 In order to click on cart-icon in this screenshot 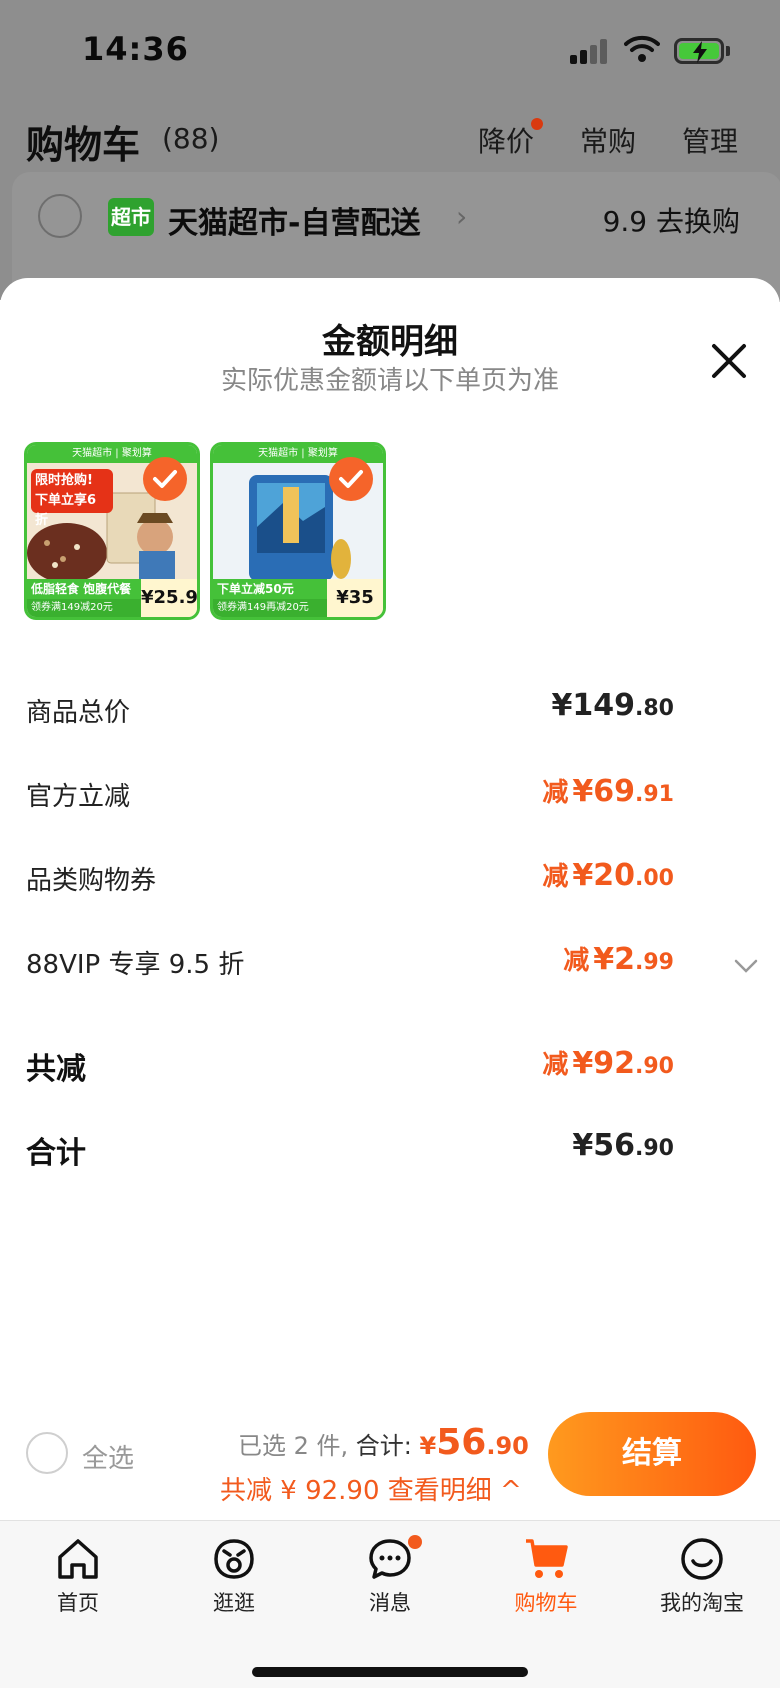, I will do `click(547, 1558)`.